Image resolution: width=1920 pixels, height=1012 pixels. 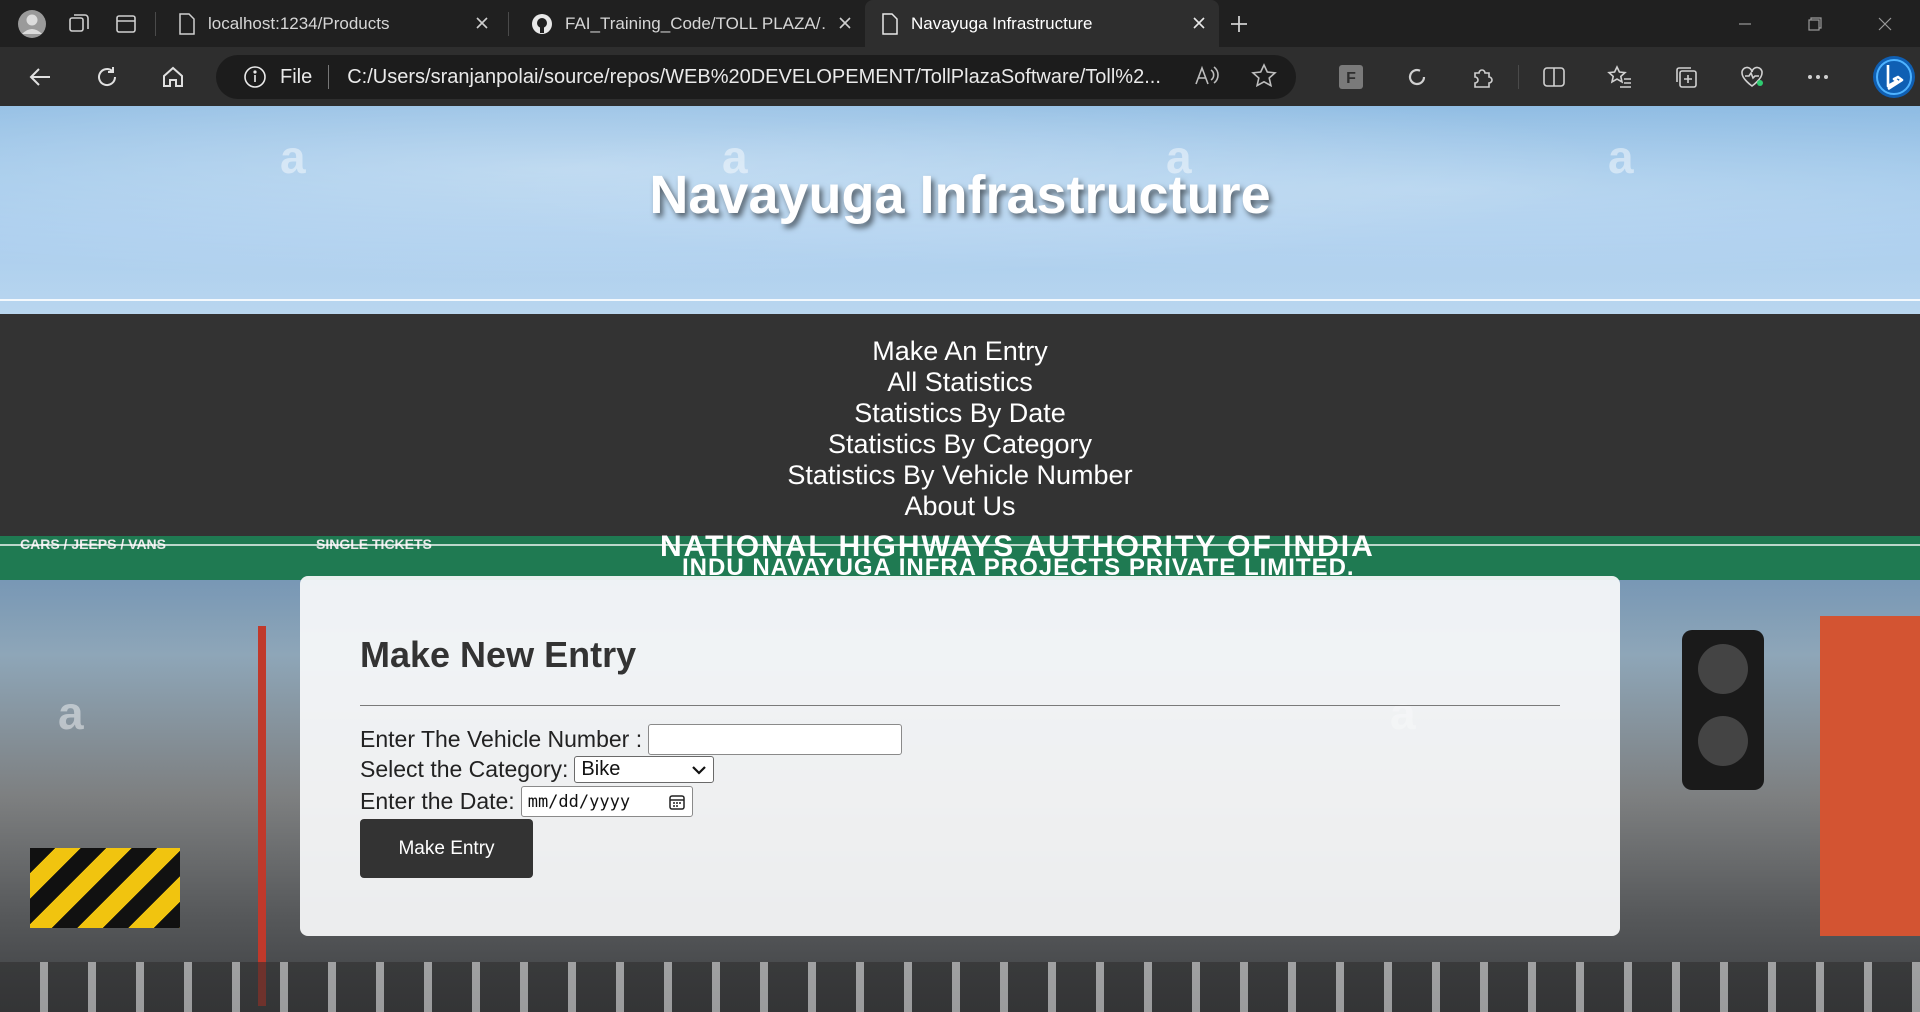 I want to click on favorites-icon, so click(x=1620, y=76).